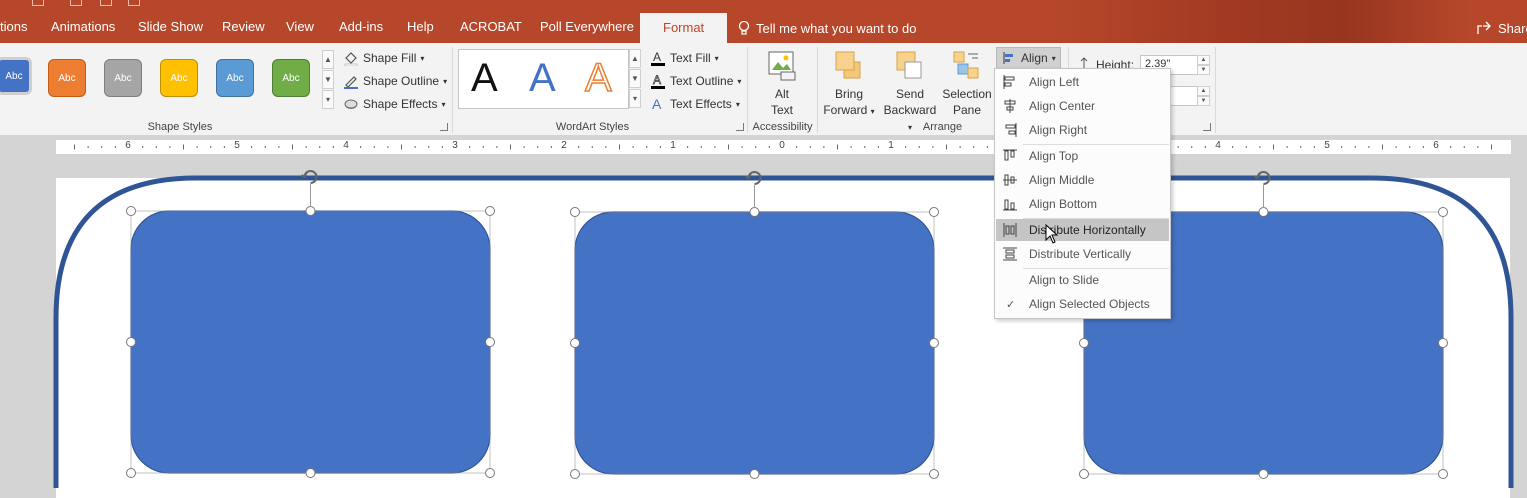  What do you see at coordinates (1054, 82) in the screenshot?
I see `menu-item-label: Align Left` at bounding box center [1054, 82].